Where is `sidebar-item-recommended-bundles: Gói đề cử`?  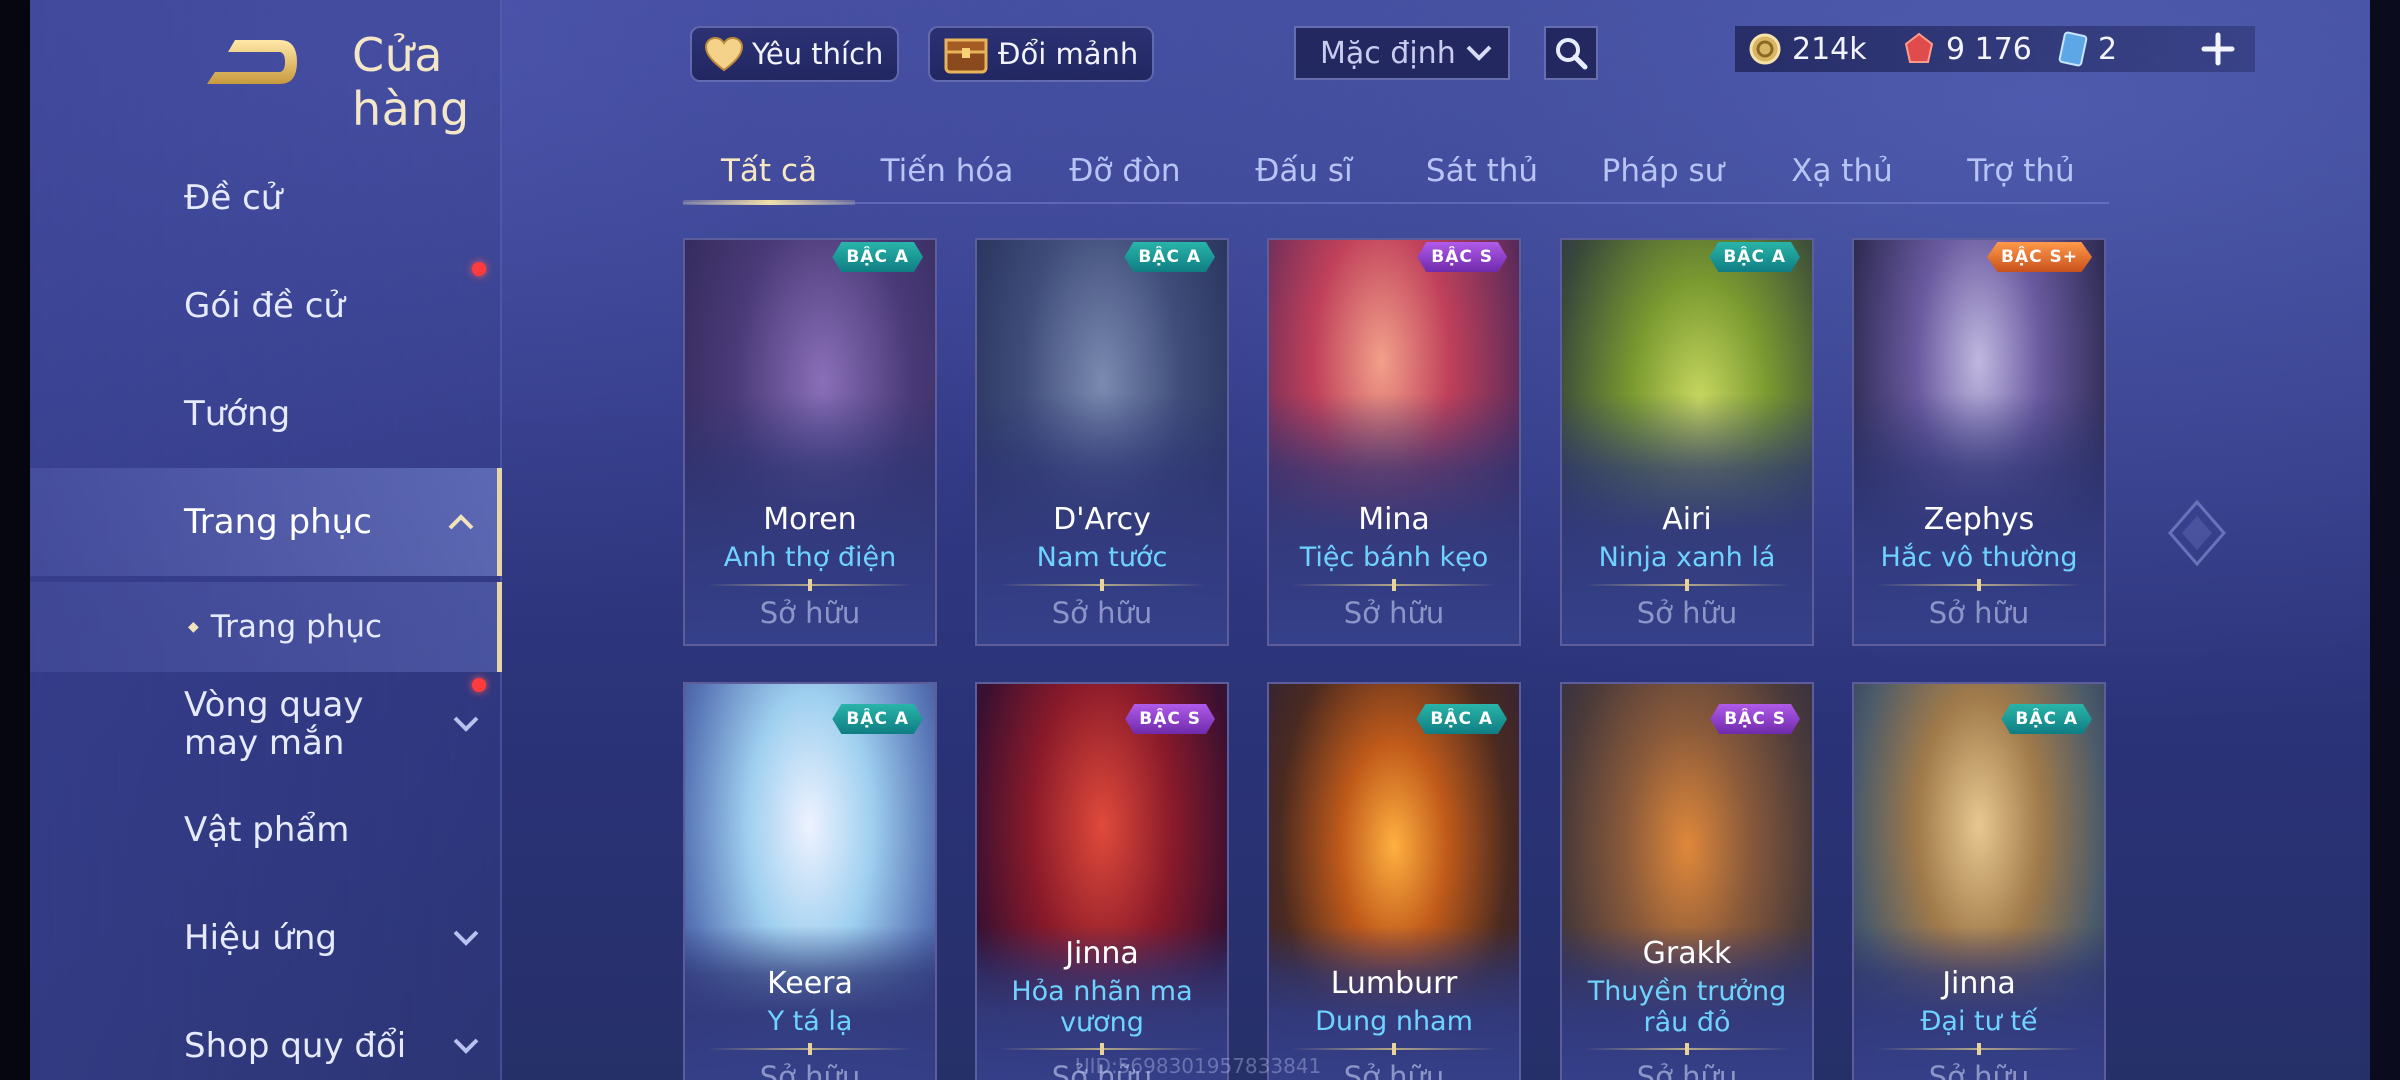 sidebar-item-recommended-bundles: Gói đề cử is located at coordinates (266, 306).